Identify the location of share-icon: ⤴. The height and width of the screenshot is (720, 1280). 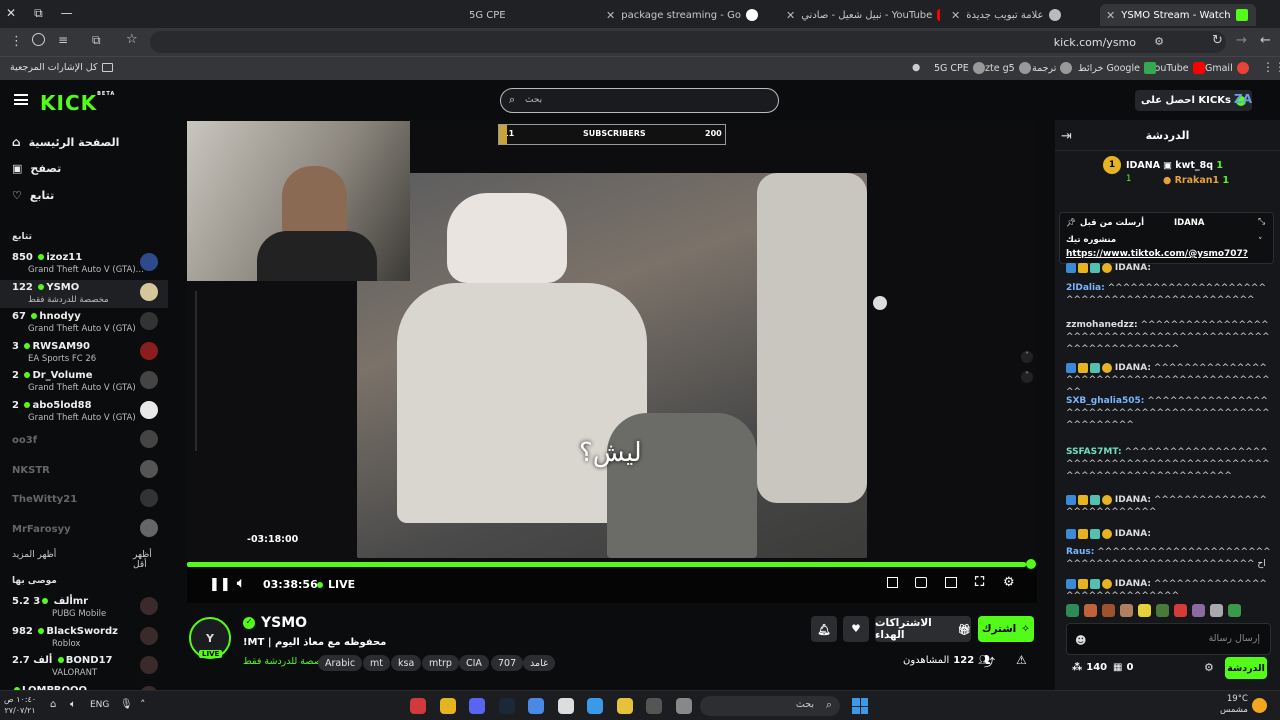
(989, 662).